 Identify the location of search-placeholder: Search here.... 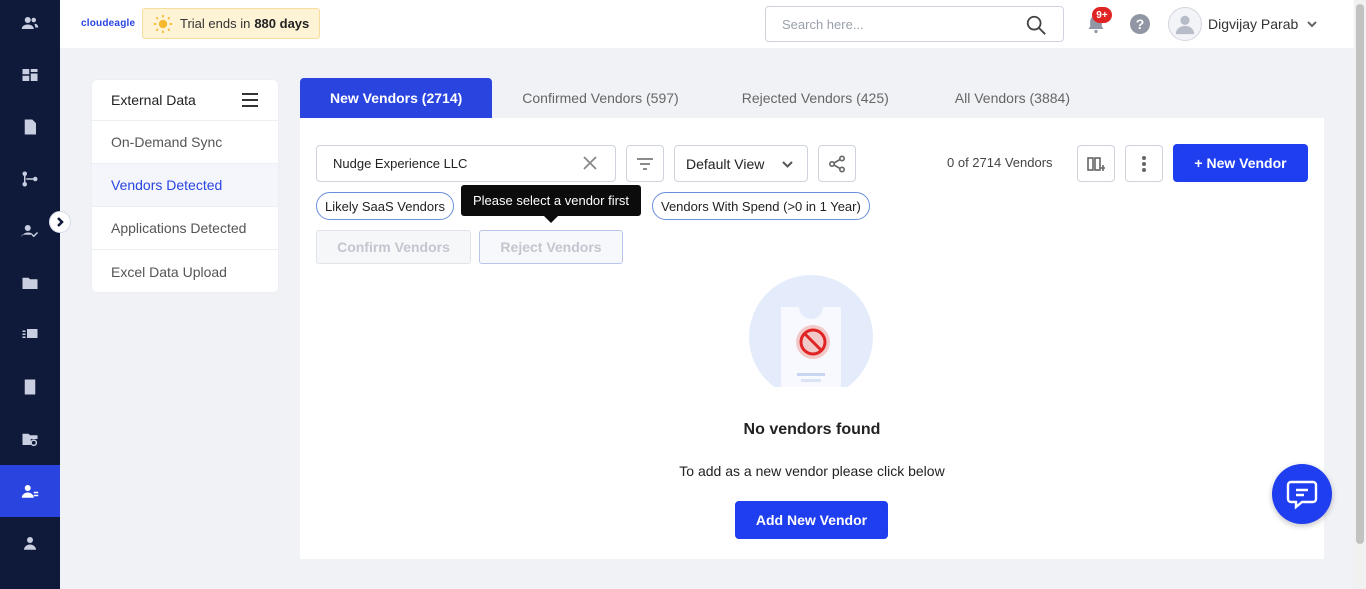
(823, 24).